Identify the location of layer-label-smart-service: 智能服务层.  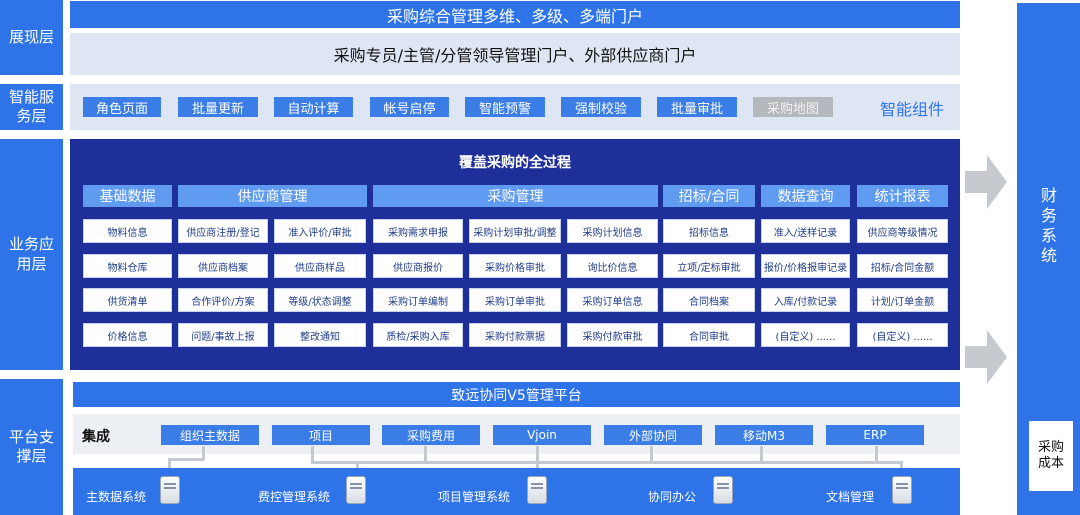
(31, 107).